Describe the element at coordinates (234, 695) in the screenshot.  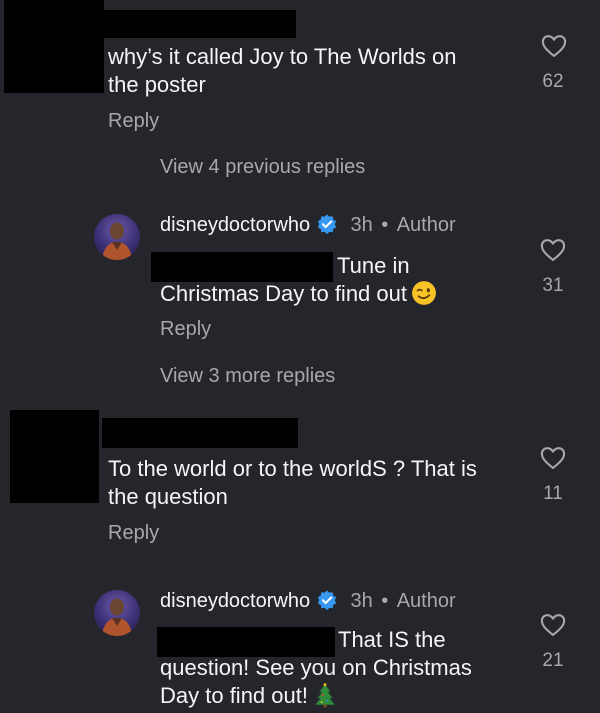
I see `comment-text: Day to find out!` at that location.